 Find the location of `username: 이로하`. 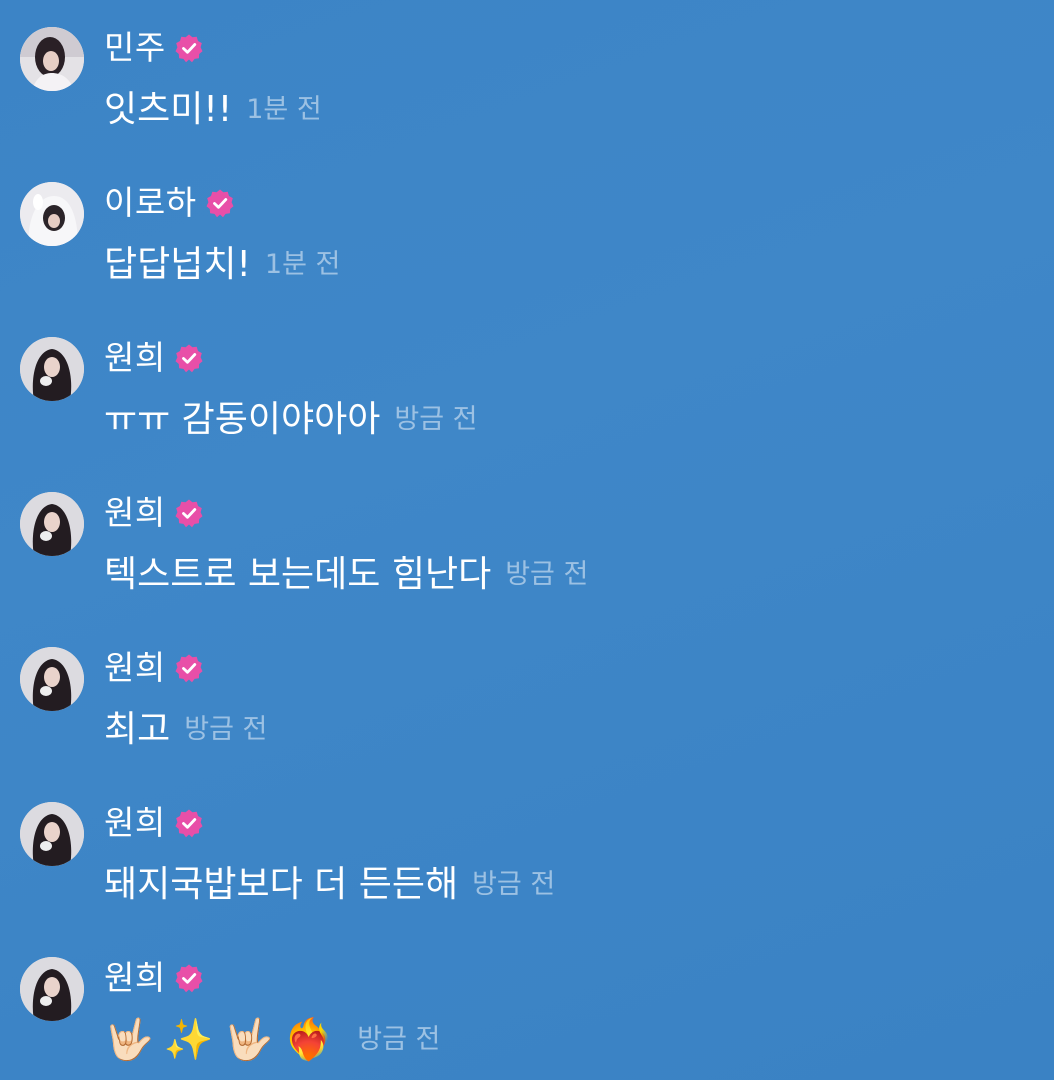

username: 이로하 is located at coordinates (150, 203).